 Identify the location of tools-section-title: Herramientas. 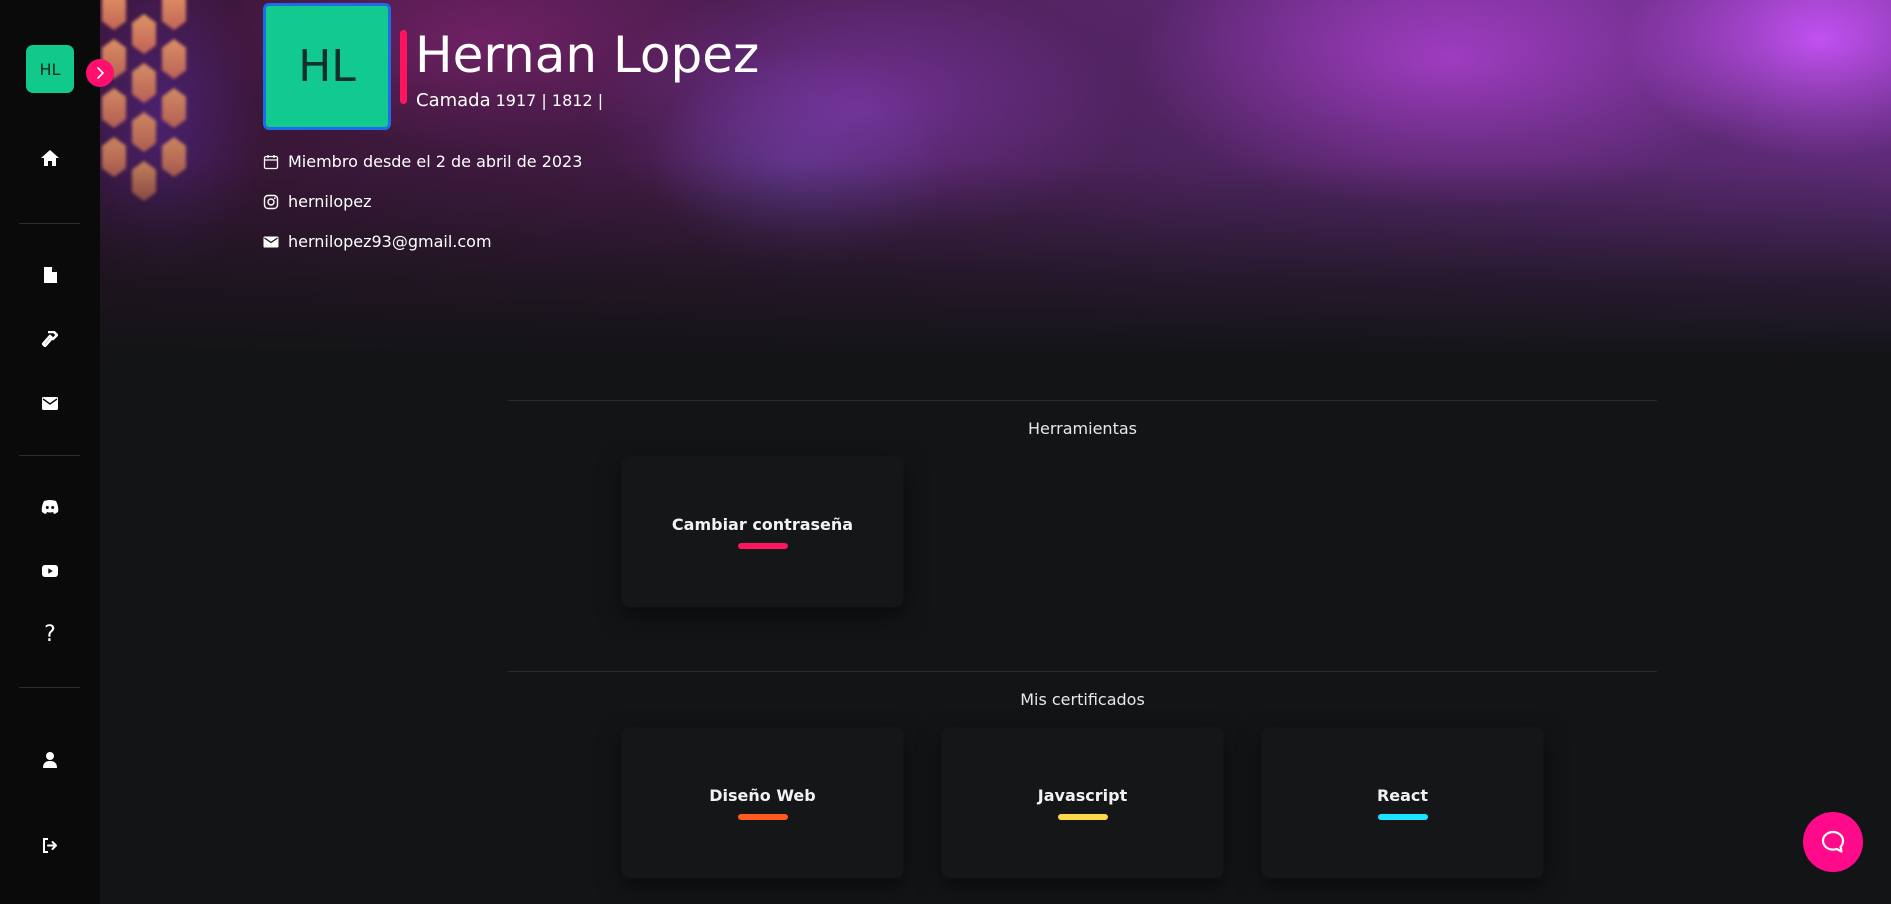
(1082, 428).